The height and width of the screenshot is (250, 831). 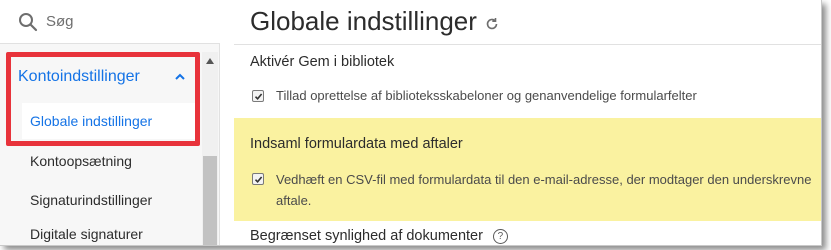 I want to click on section-heading-begraenset-synlighed: Begrænset synlighed af dokumenter?, so click(x=379, y=236).